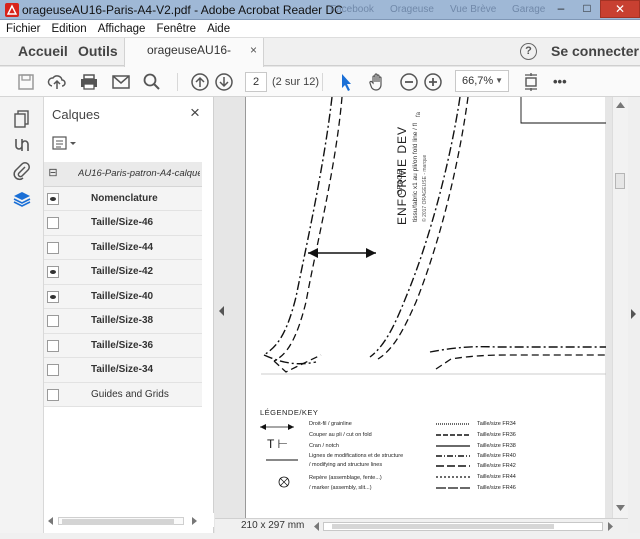 The width and height of the screenshot is (640, 539). I want to click on zoom-out-icon, so click(409, 82).